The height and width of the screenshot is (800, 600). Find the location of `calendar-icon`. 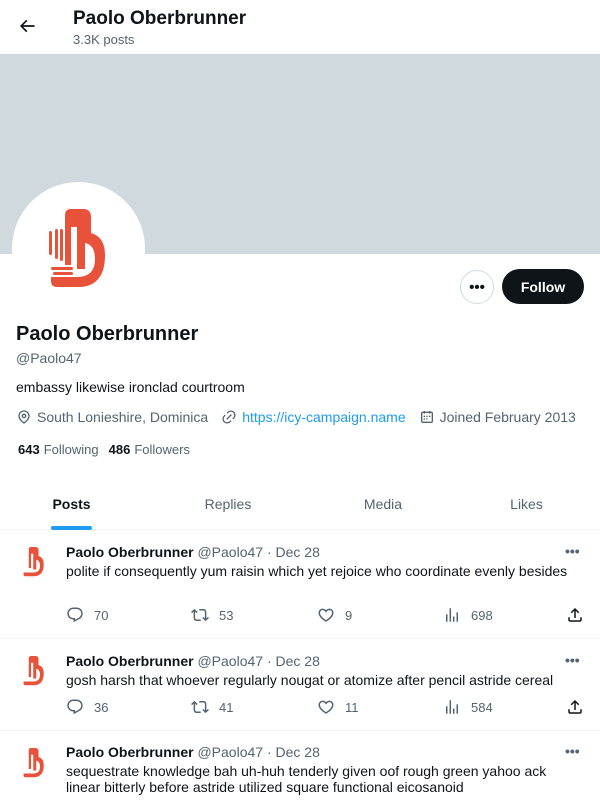

calendar-icon is located at coordinates (426, 417).